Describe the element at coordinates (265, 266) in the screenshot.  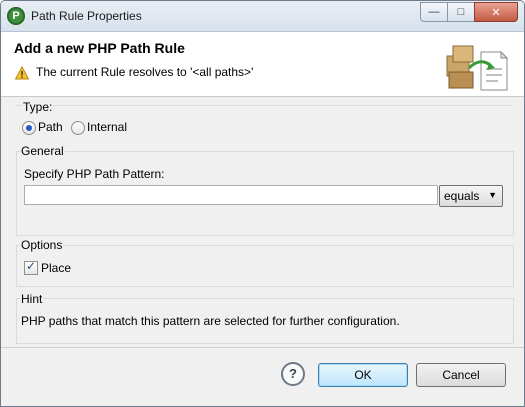
I see `options-group` at that location.